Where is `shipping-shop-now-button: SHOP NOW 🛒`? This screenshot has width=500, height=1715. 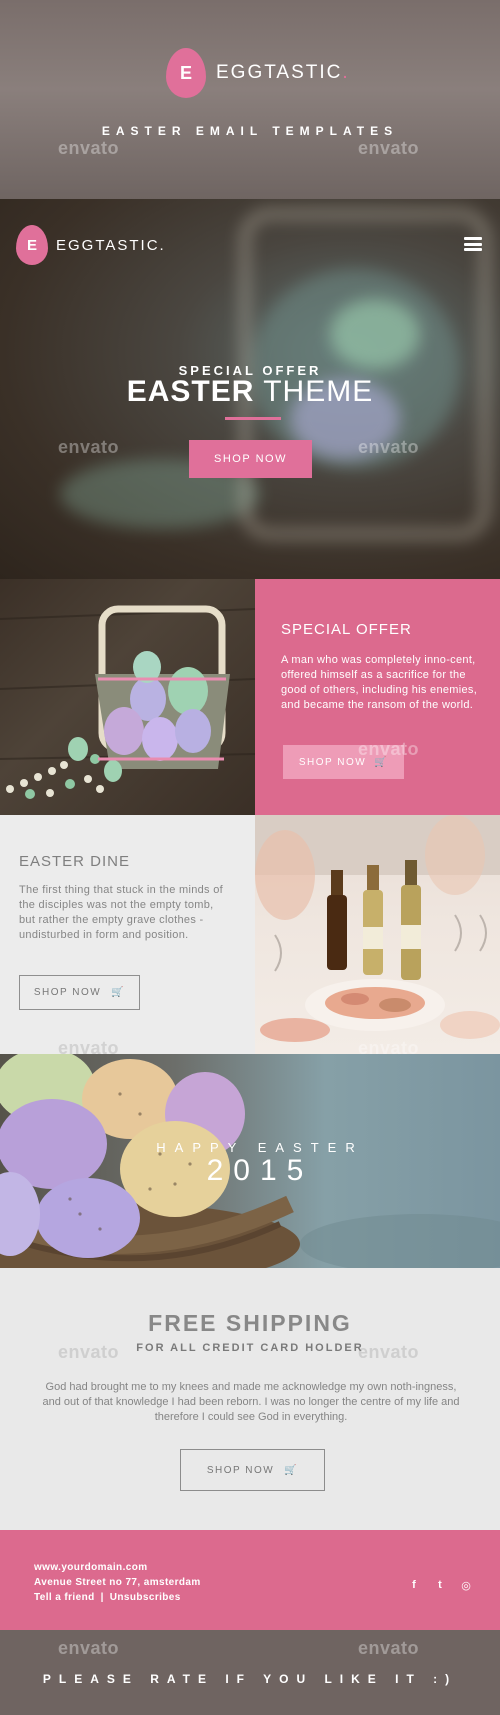
shipping-shop-now-button: SHOP NOW 🛒 is located at coordinates (252, 1470).